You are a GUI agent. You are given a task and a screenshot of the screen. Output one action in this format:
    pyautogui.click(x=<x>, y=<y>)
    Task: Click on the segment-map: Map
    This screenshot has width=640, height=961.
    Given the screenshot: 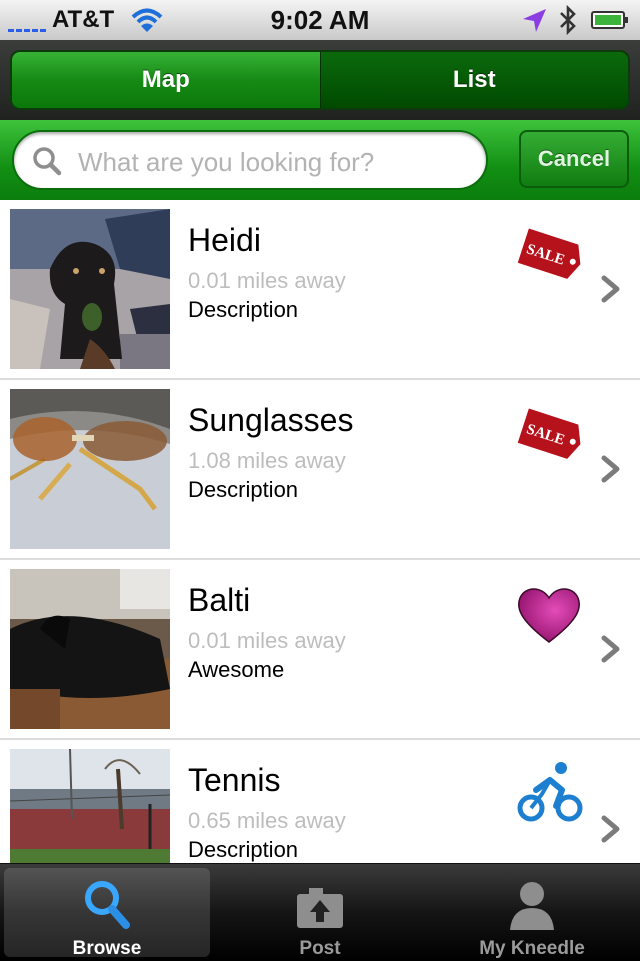 What is the action you would take?
    pyautogui.click(x=166, y=80)
    